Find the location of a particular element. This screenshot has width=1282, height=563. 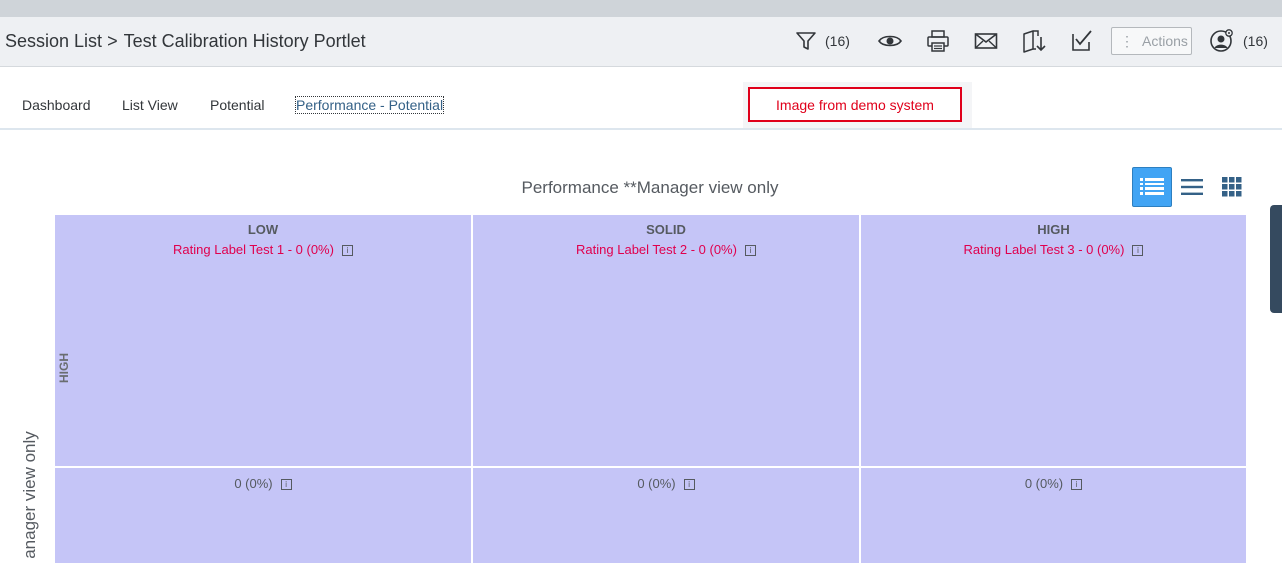

actions-button: ⋮ Actions is located at coordinates (1151, 41).